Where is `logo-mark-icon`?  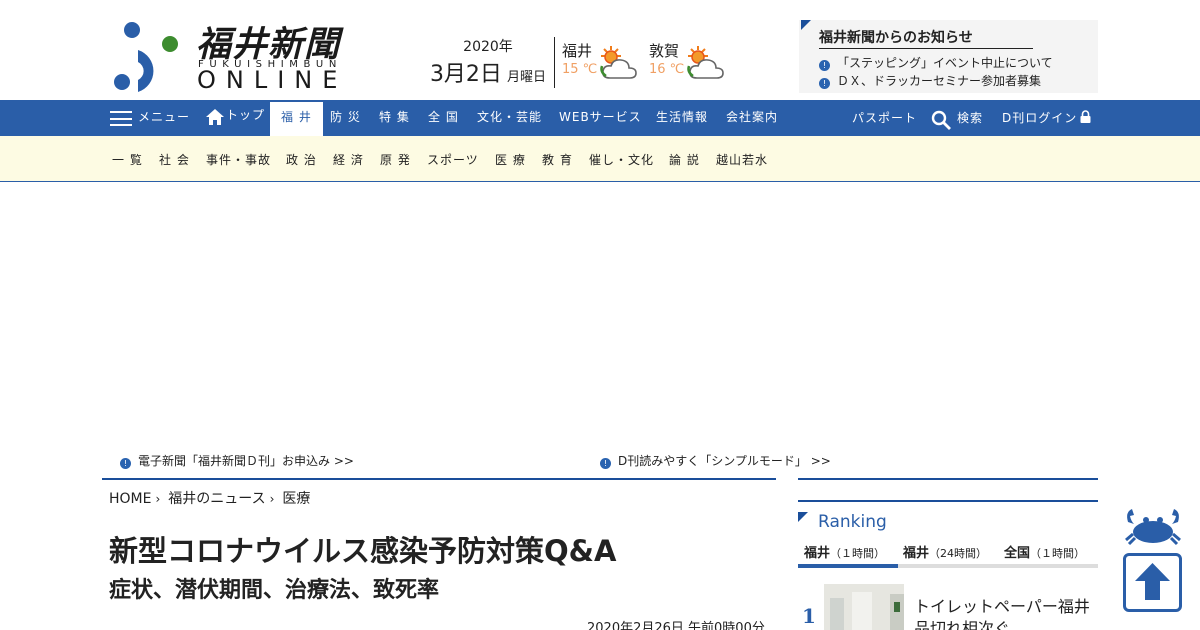
logo-mark-icon is located at coordinates (146, 57).